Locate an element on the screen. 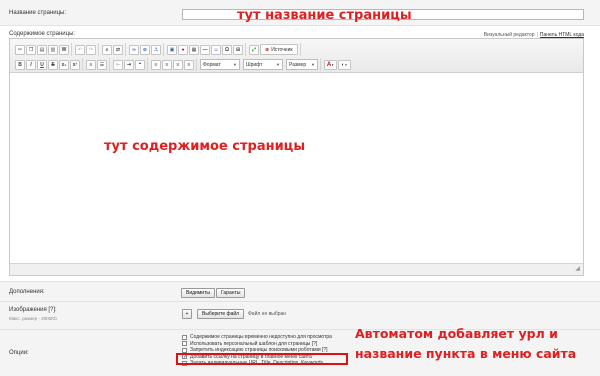  toolbar-group-links: ∞ ⊘ ⚓ is located at coordinates (145, 49).